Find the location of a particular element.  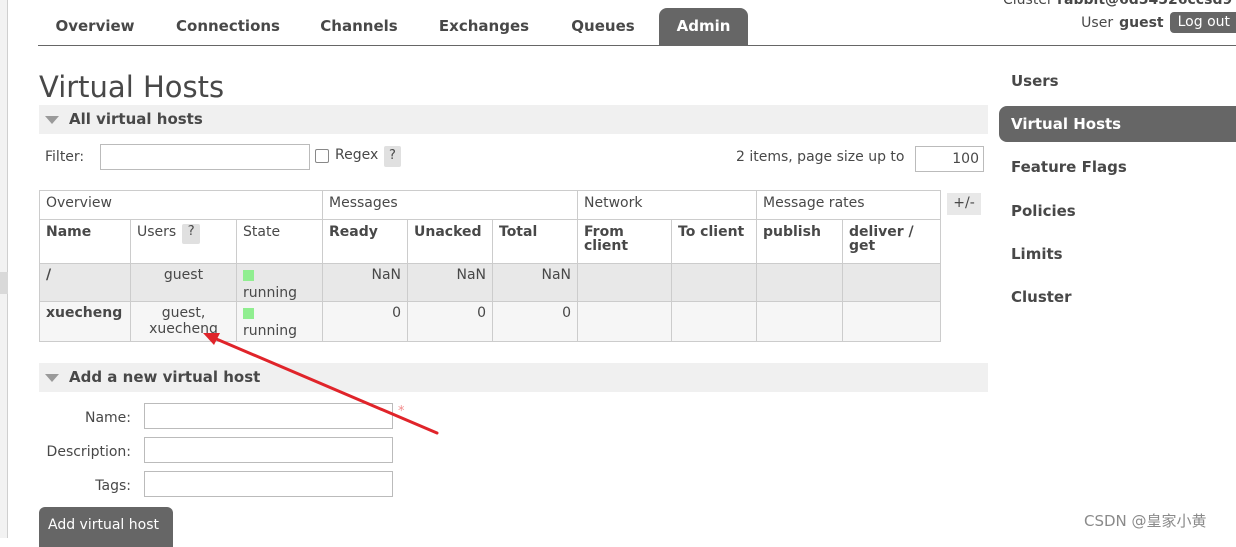

page-size-input: 100 is located at coordinates (949, 159).